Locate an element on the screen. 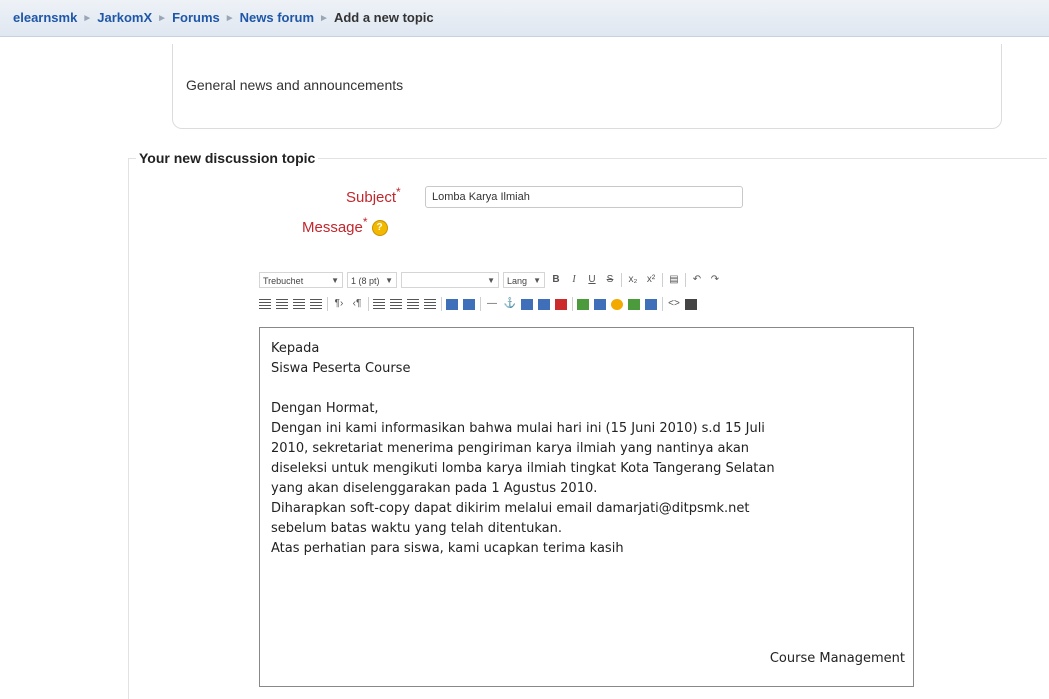  text-color-icon is located at coordinates (452, 304).